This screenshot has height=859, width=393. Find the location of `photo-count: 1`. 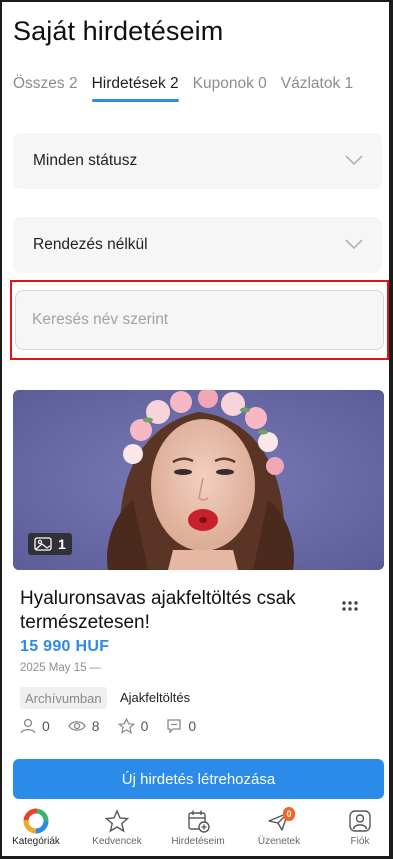

photo-count: 1 is located at coordinates (62, 544).